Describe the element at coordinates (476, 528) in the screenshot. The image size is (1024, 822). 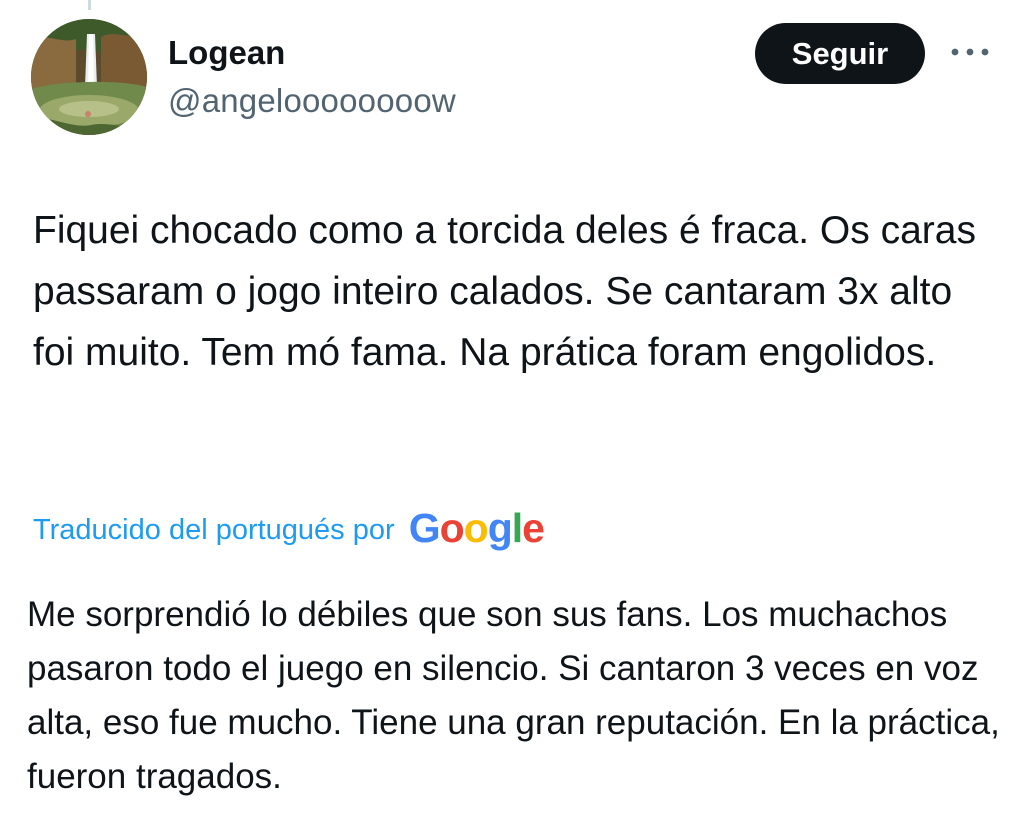
I see `google-logo: Google` at that location.